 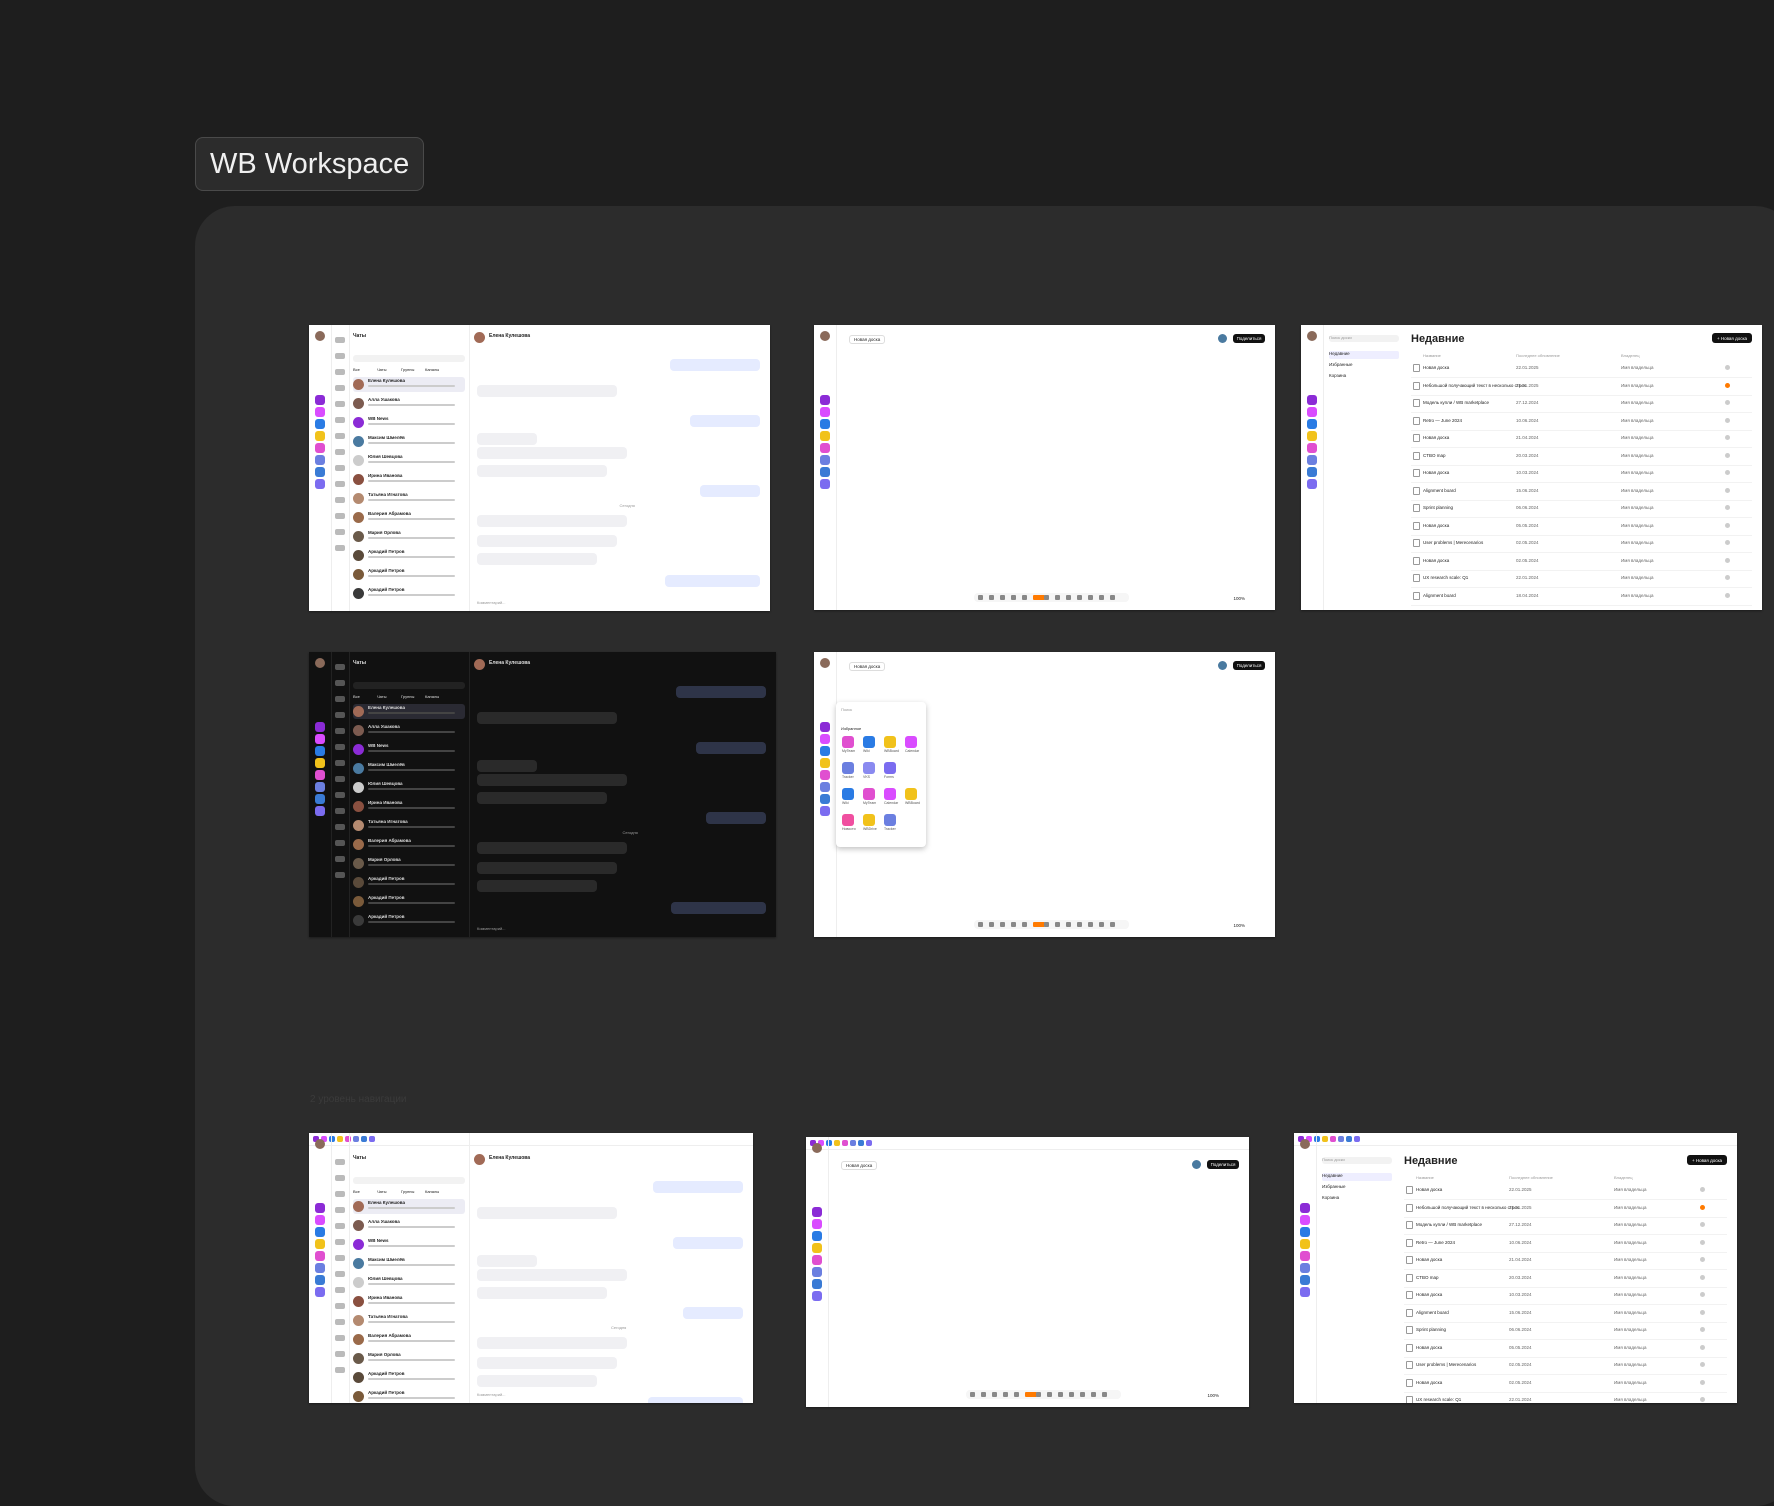 I want to click on chat-row: Юлия Шевцова, so click(x=409, y=1282).